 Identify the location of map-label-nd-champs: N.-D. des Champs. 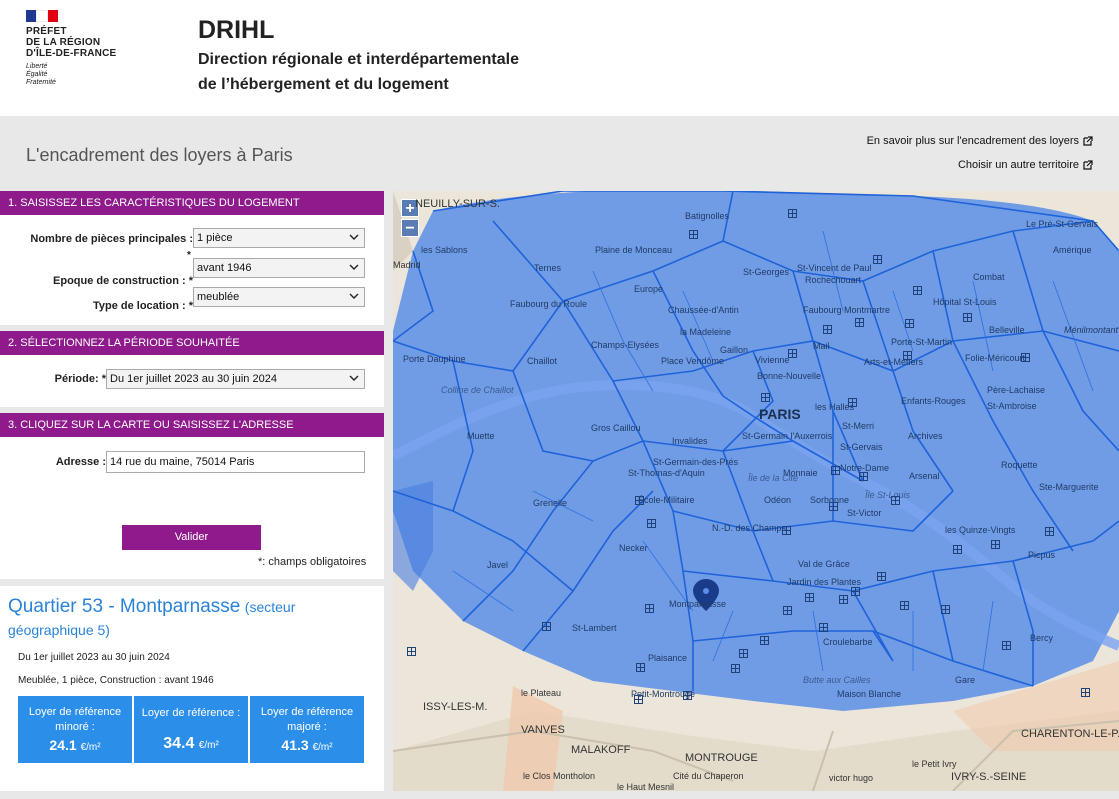
(749, 528).